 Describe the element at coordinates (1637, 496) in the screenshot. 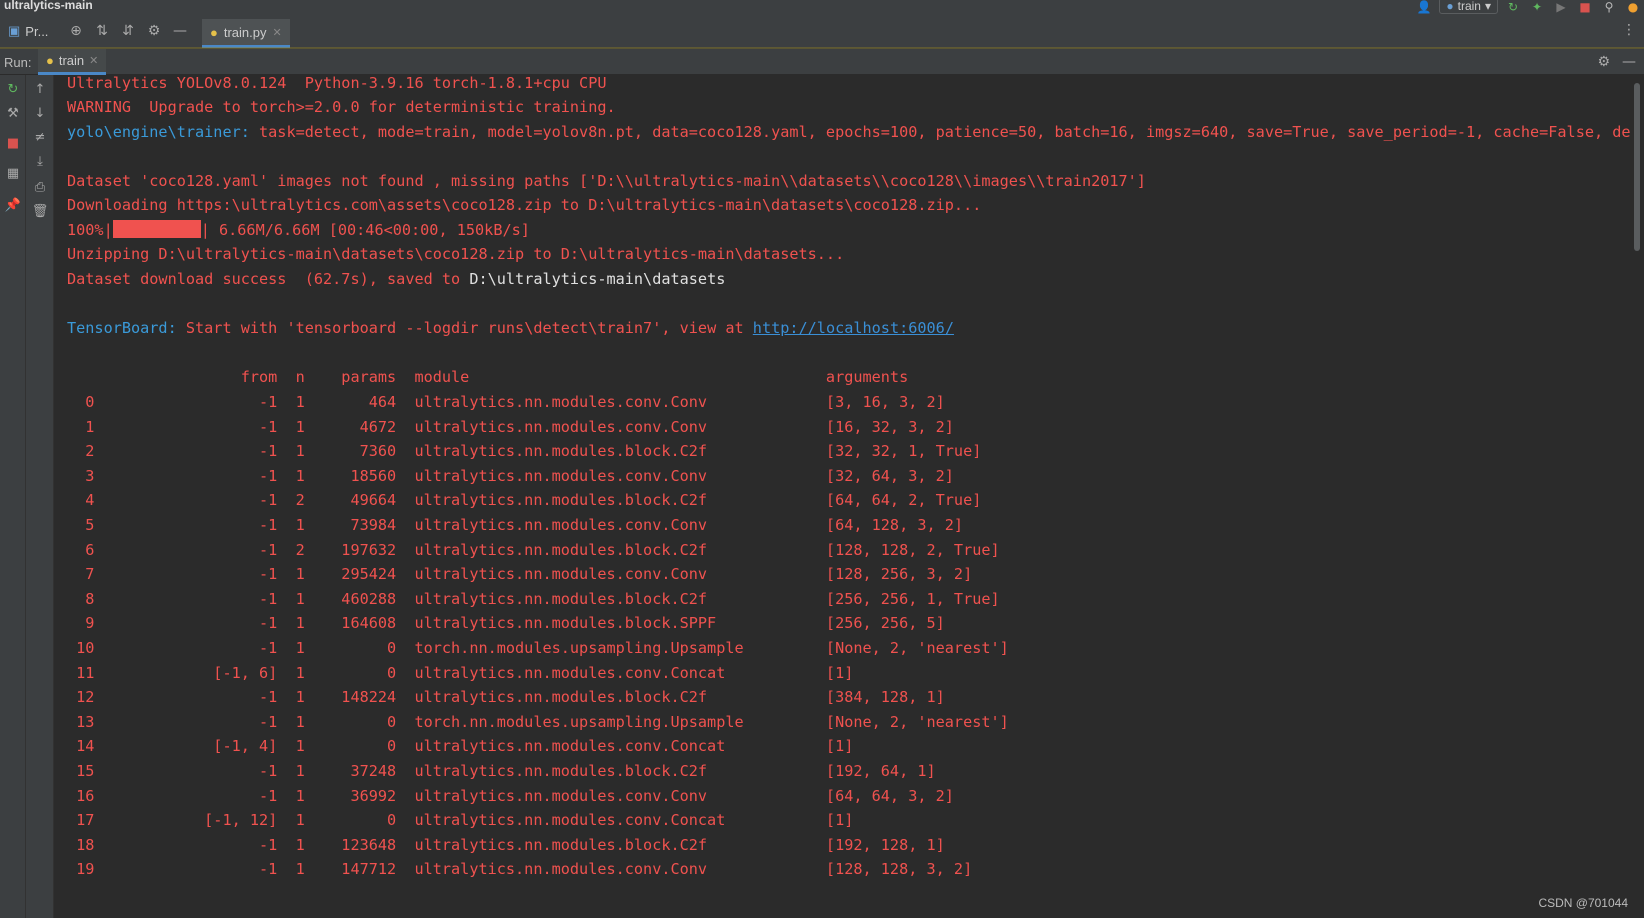

I see `console-scrollbar` at that location.